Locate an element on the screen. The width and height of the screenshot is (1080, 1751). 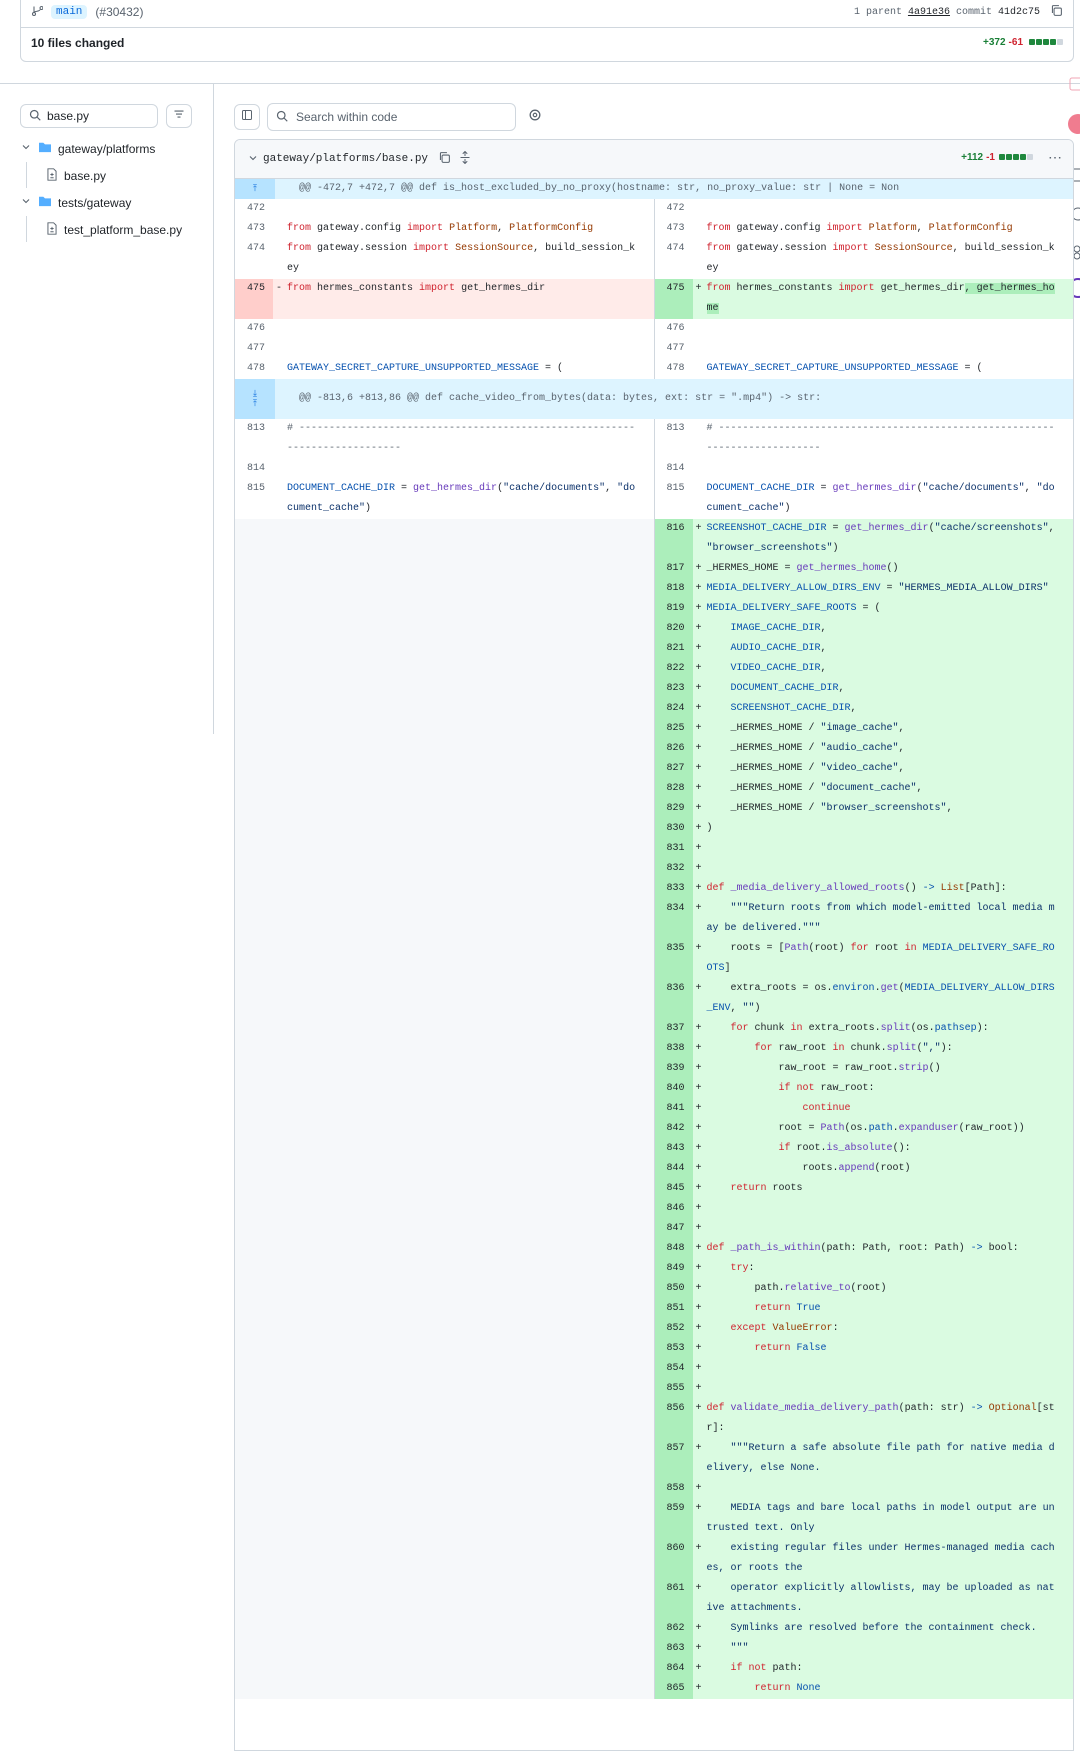
diff-row-added: 838 + for raw_root in chunk.split(","): is located at coordinates (654, 1049).